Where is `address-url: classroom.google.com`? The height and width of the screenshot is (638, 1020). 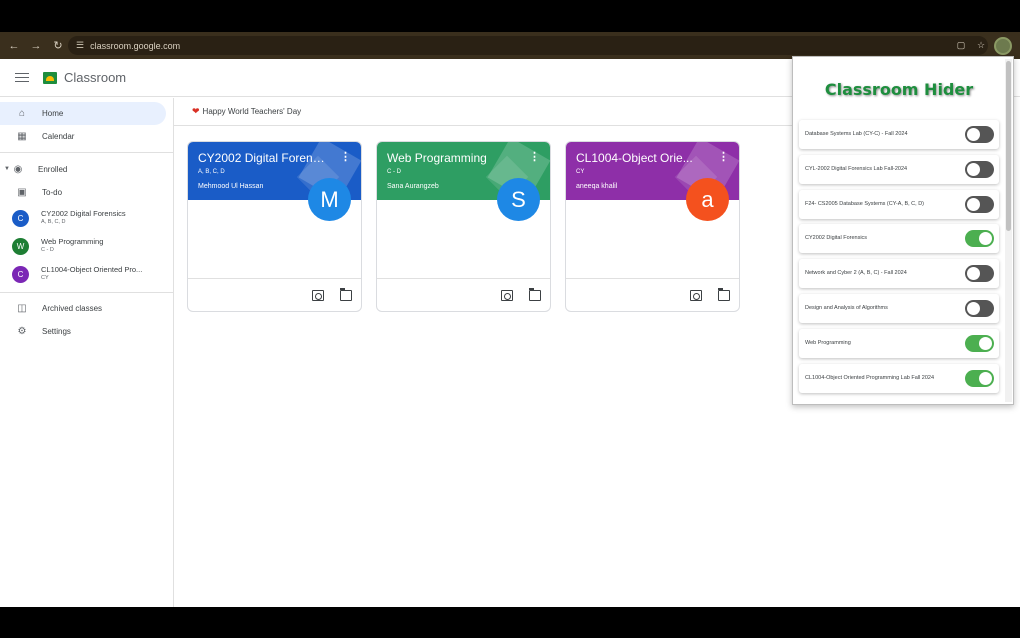 address-url: classroom.google.com is located at coordinates (135, 45).